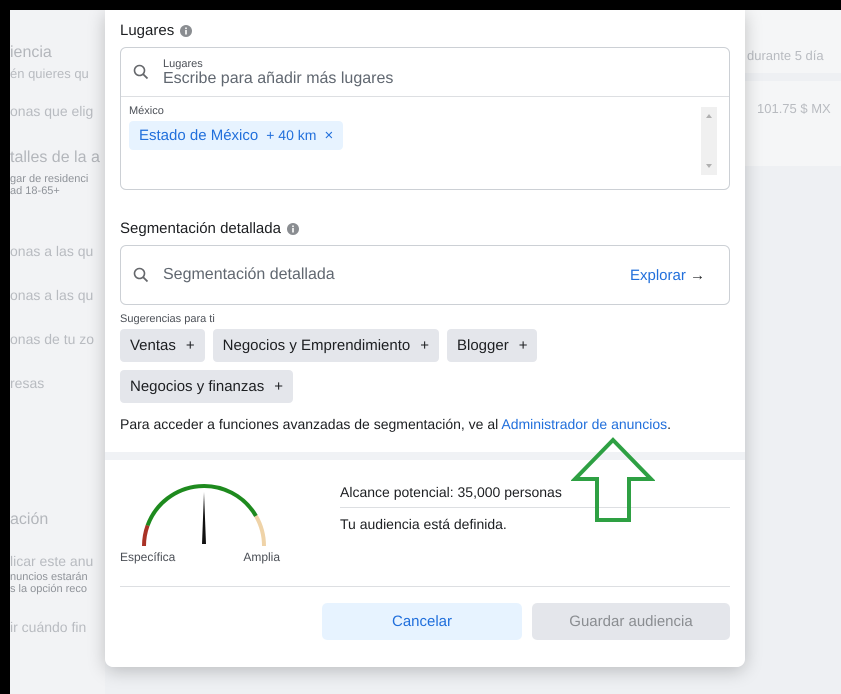  Describe the element at coordinates (667, 275) in the screenshot. I see `explore-link: Explorar →` at that location.